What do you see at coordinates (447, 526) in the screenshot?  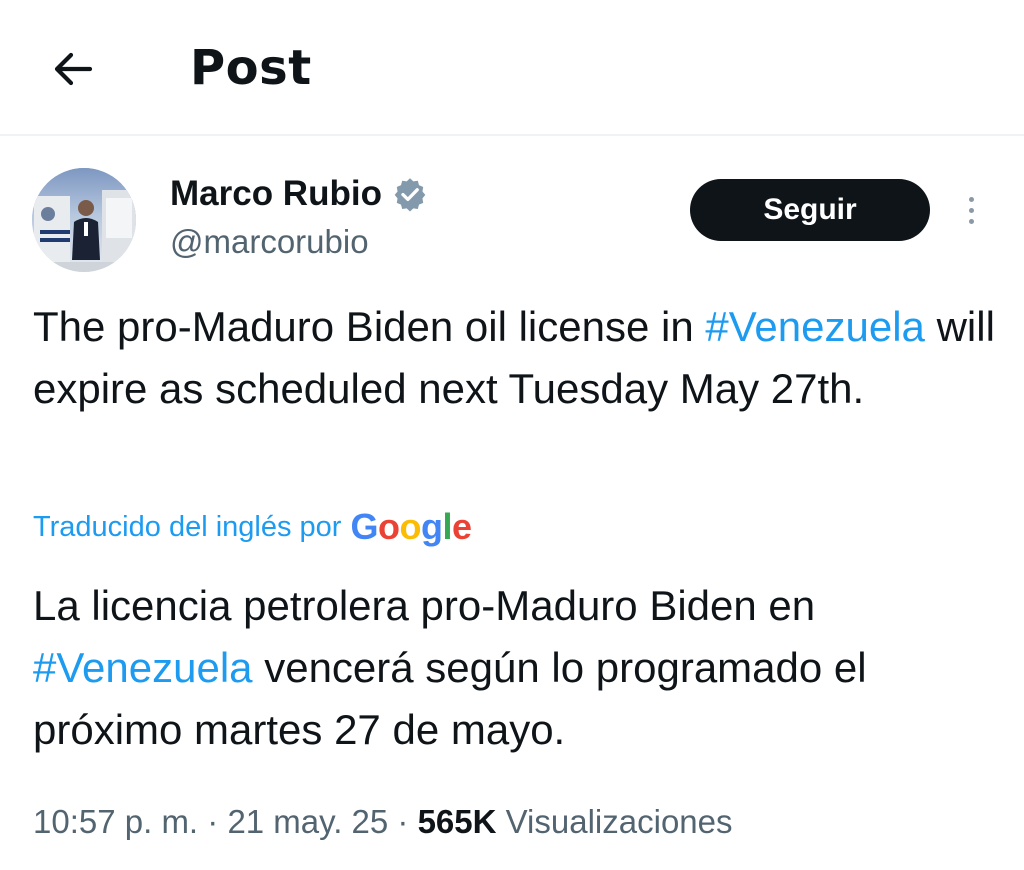 I see `google-logo-letter: l` at bounding box center [447, 526].